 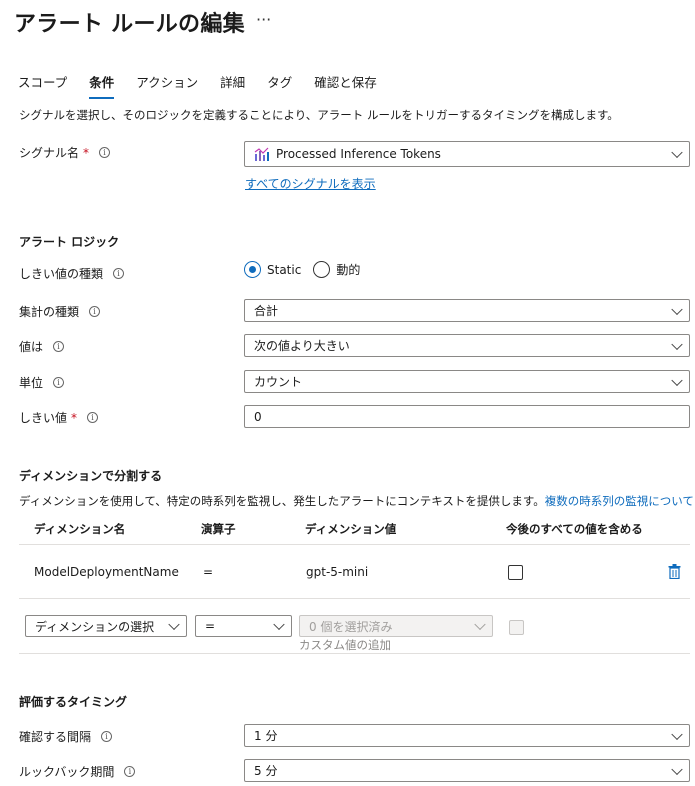 What do you see at coordinates (49, 312) in the screenshot?
I see `aggregation-type-label-text: 集計の種類` at bounding box center [49, 312].